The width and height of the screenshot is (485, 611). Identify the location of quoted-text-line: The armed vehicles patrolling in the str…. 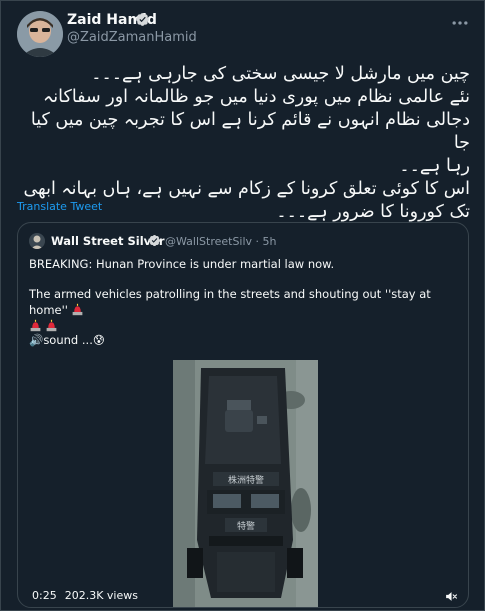
(230, 302).